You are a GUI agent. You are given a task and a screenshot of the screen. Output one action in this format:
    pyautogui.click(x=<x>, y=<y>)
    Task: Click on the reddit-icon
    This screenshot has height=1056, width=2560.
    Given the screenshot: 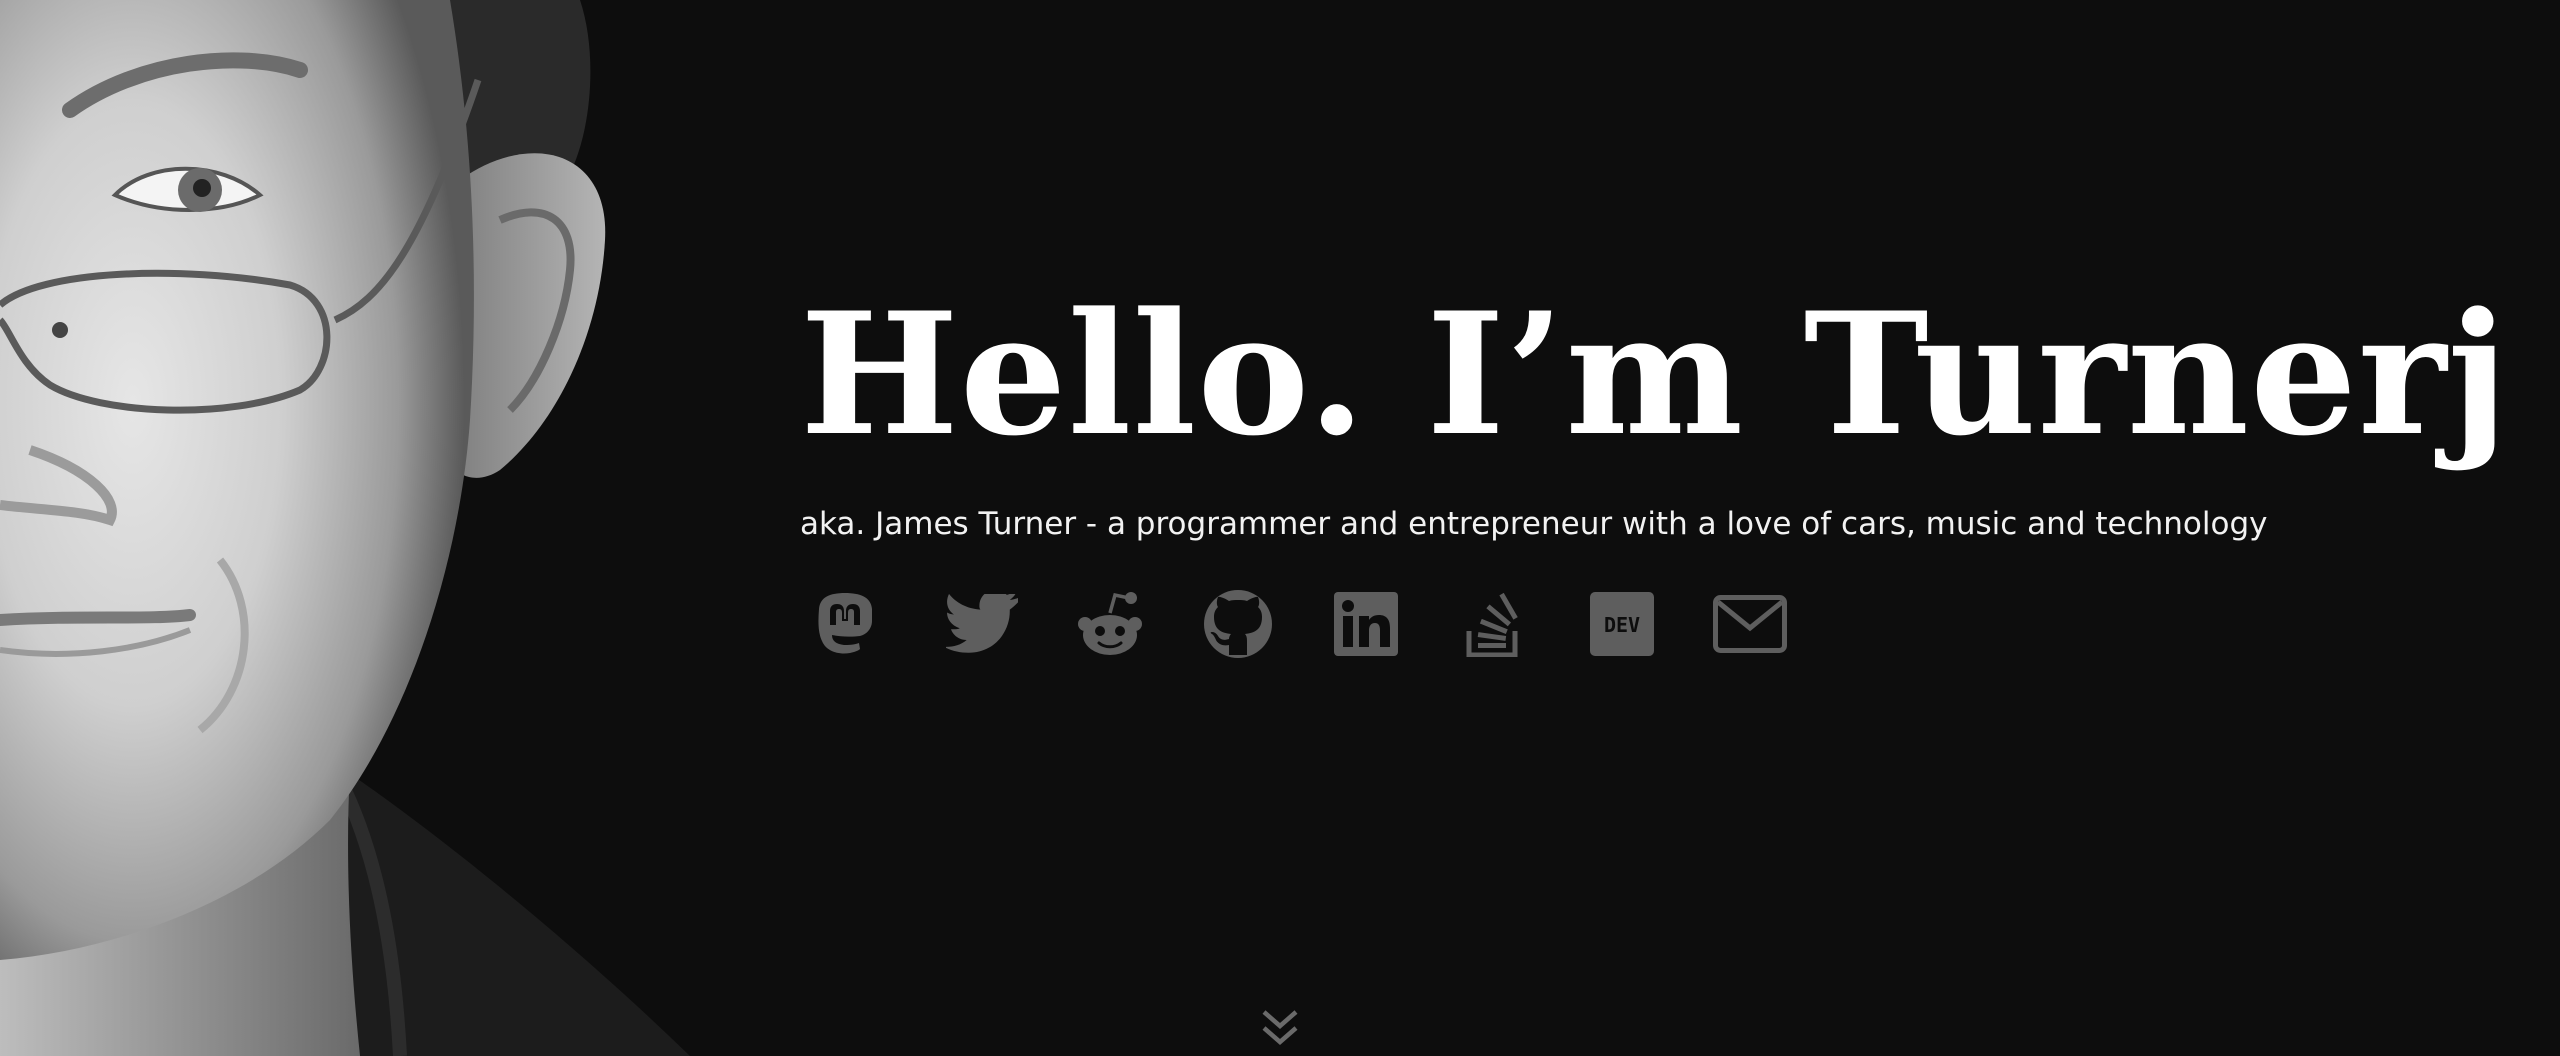 What is the action you would take?
    pyautogui.click(x=1110, y=623)
    